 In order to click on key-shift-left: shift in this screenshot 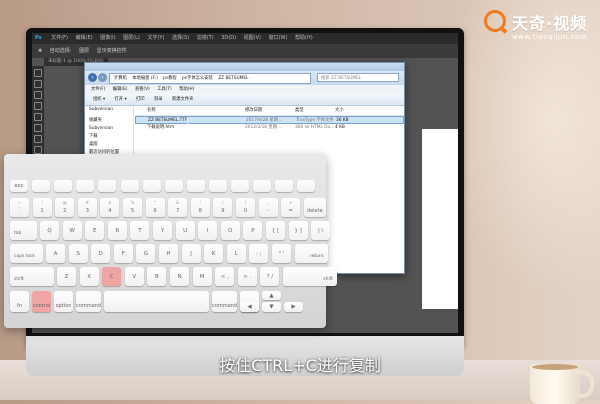, I will do `click(32, 276)`.